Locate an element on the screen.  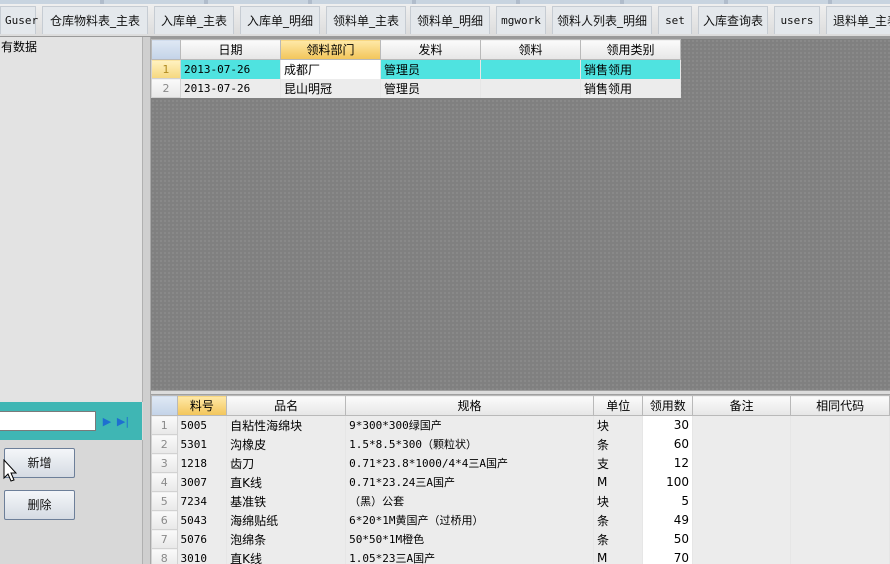
table-cell: 50 is located at coordinates (668, 539).